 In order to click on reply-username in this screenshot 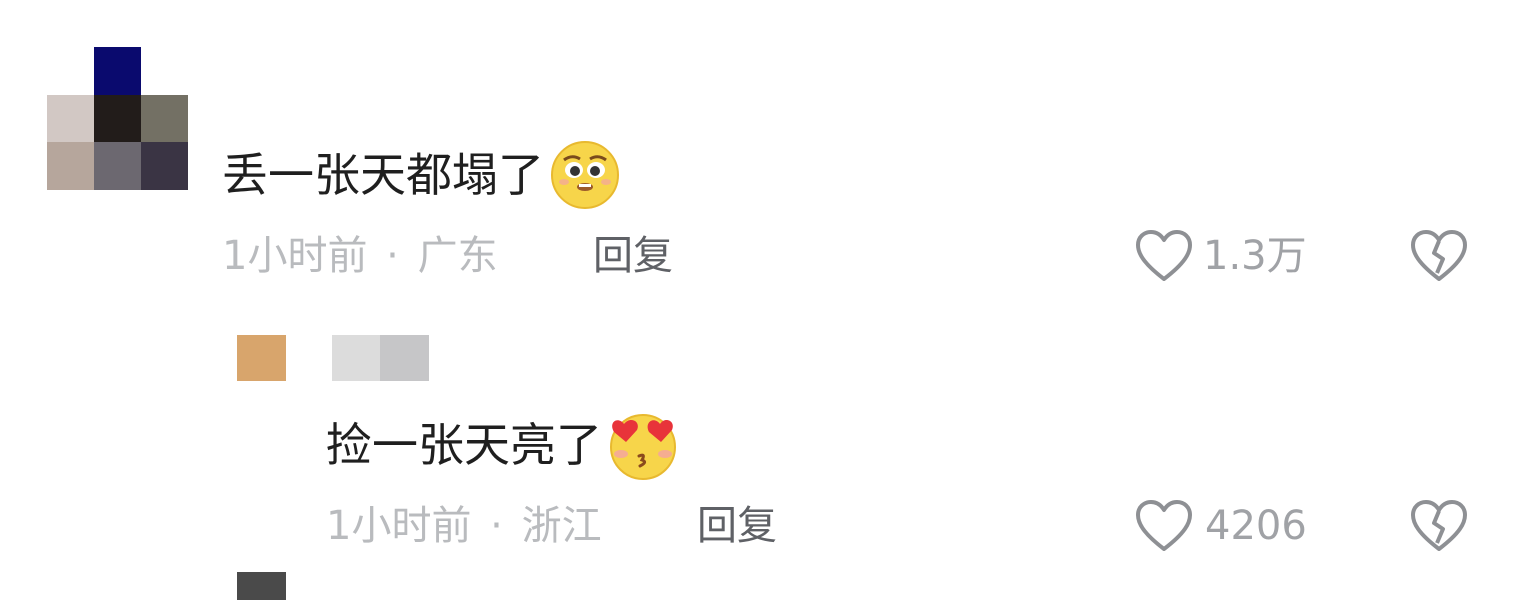, I will do `click(380, 358)`.